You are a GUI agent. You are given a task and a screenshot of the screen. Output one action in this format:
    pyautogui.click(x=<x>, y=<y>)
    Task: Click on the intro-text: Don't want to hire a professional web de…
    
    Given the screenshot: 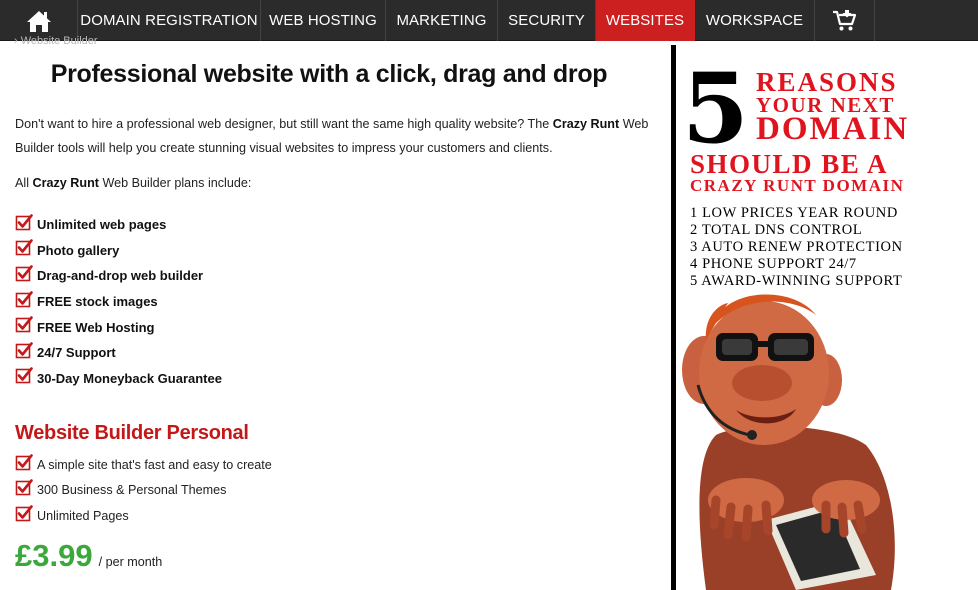 What is the action you would take?
    pyautogui.click(x=332, y=136)
    